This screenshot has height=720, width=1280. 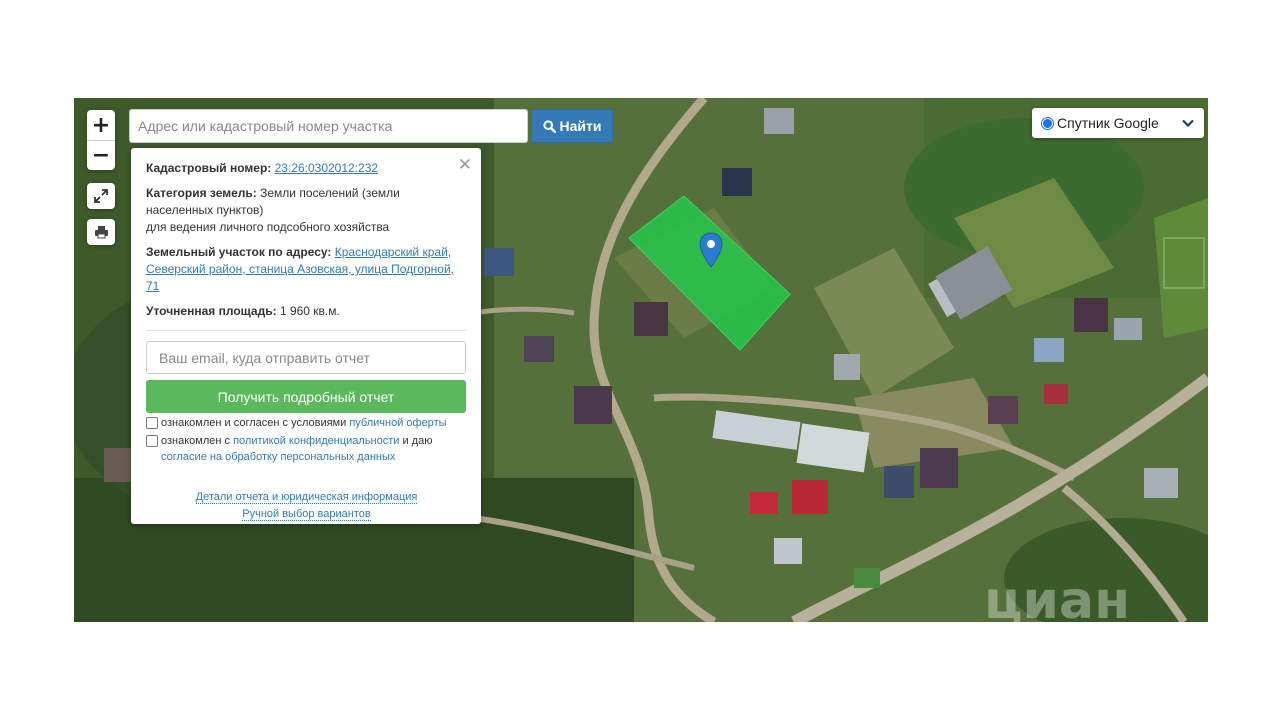 I want to click on search-button-label: Найти, so click(x=580, y=126).